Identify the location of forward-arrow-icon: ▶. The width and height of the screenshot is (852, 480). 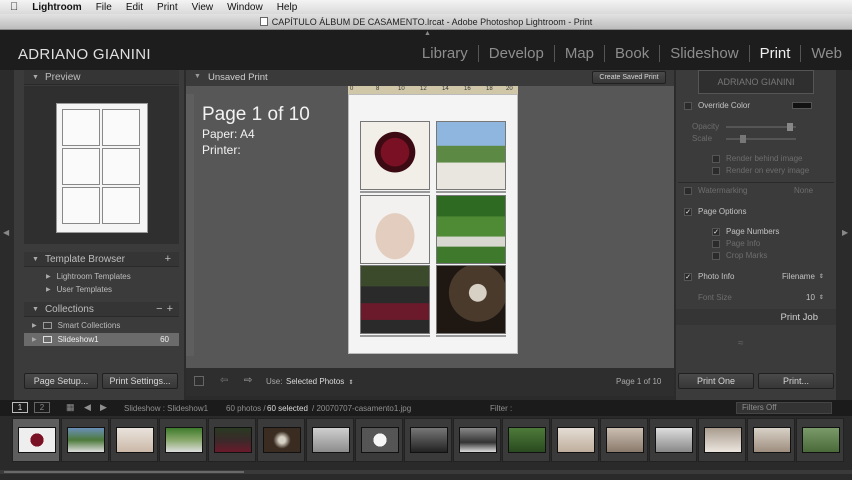
(103, 407).